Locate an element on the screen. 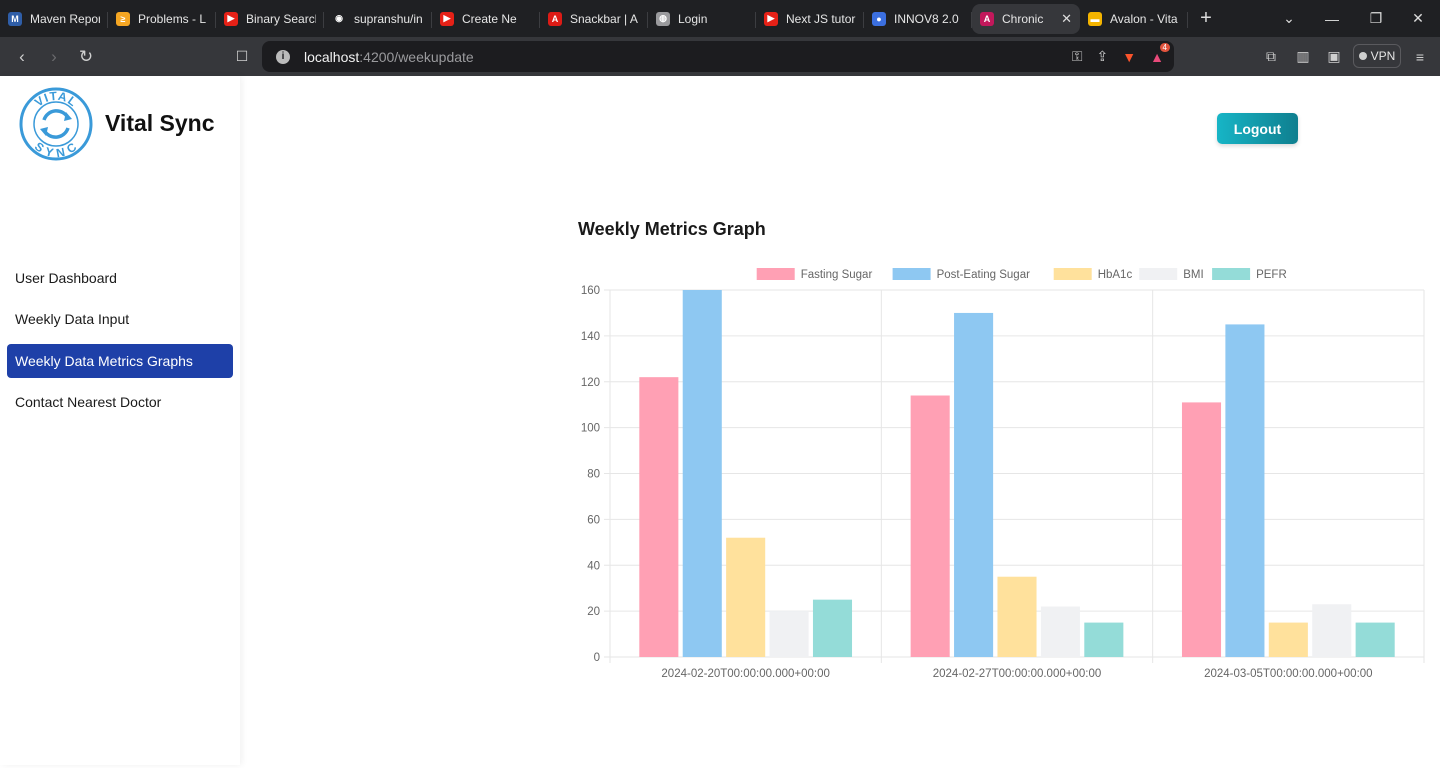 This screenshot has width=1440, height=768. y-tick-label: 160 is located at coordinates (590, 291).